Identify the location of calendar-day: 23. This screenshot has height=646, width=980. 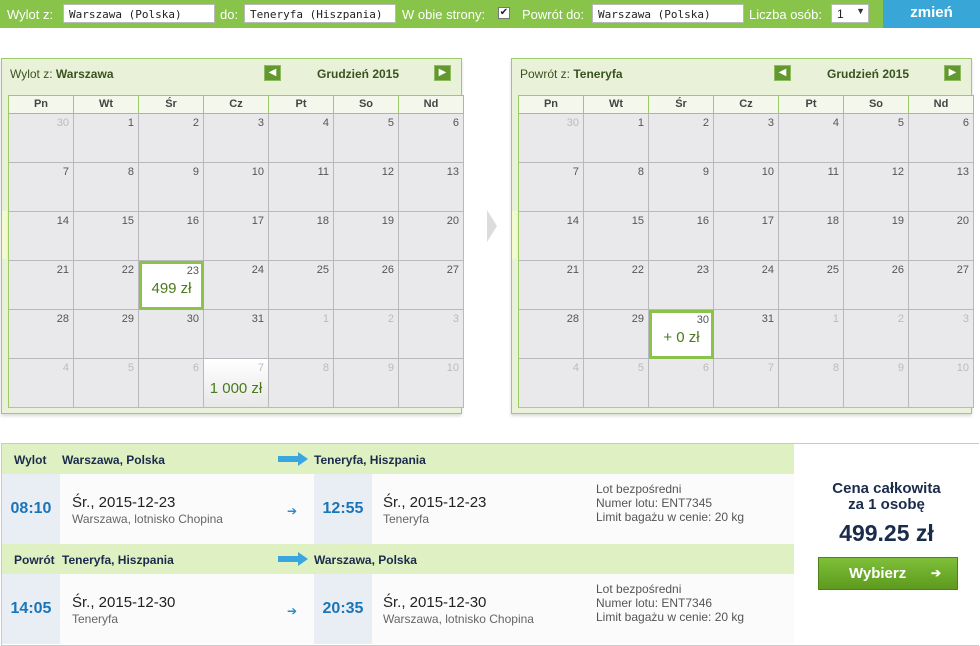
(681, 285).